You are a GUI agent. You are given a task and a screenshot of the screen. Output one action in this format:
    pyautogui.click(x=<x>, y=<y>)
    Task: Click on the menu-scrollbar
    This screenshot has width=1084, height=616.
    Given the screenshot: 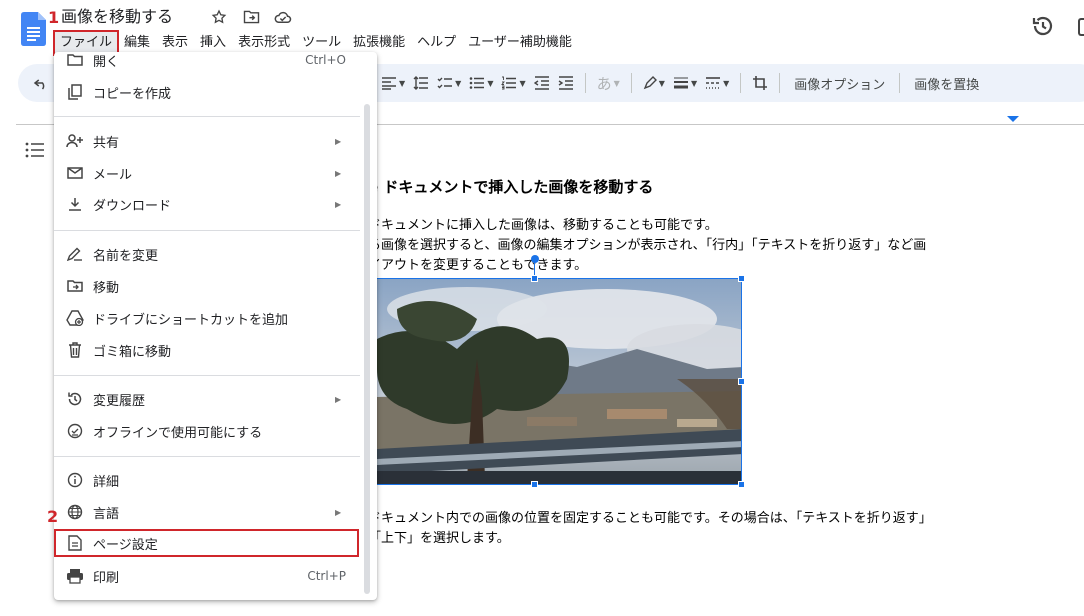 What is the action you would take?
    pyautogui.click(x=367, y=349)
    